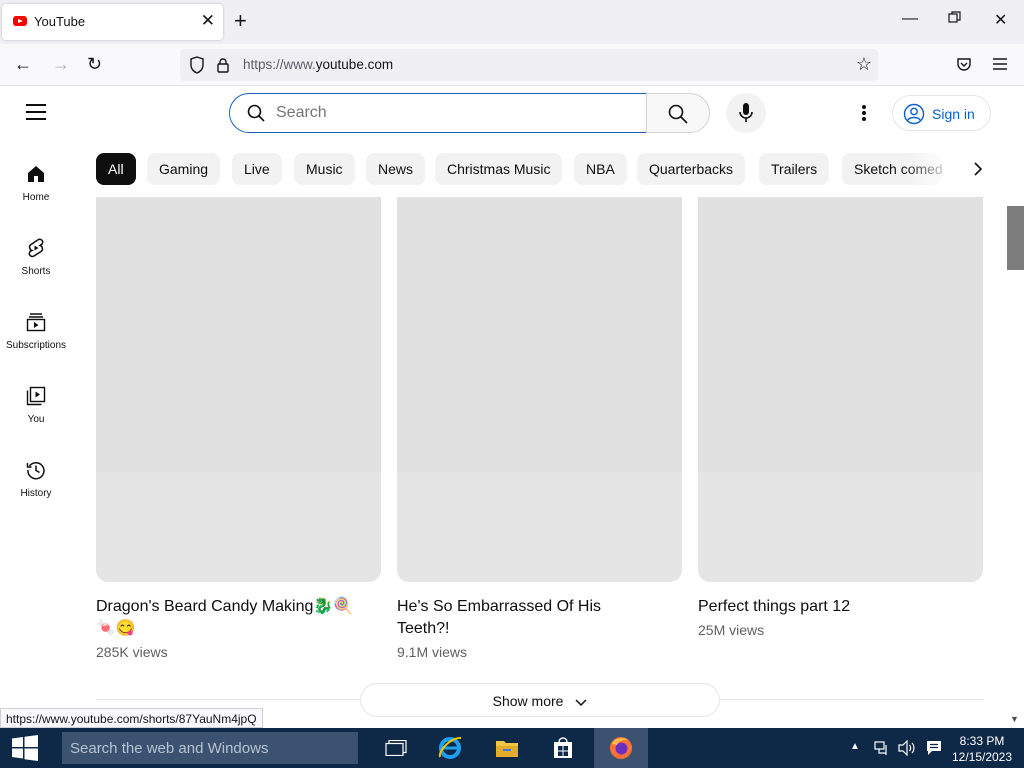  I want to click on video-views: 9.1M views, so click(432, 652).